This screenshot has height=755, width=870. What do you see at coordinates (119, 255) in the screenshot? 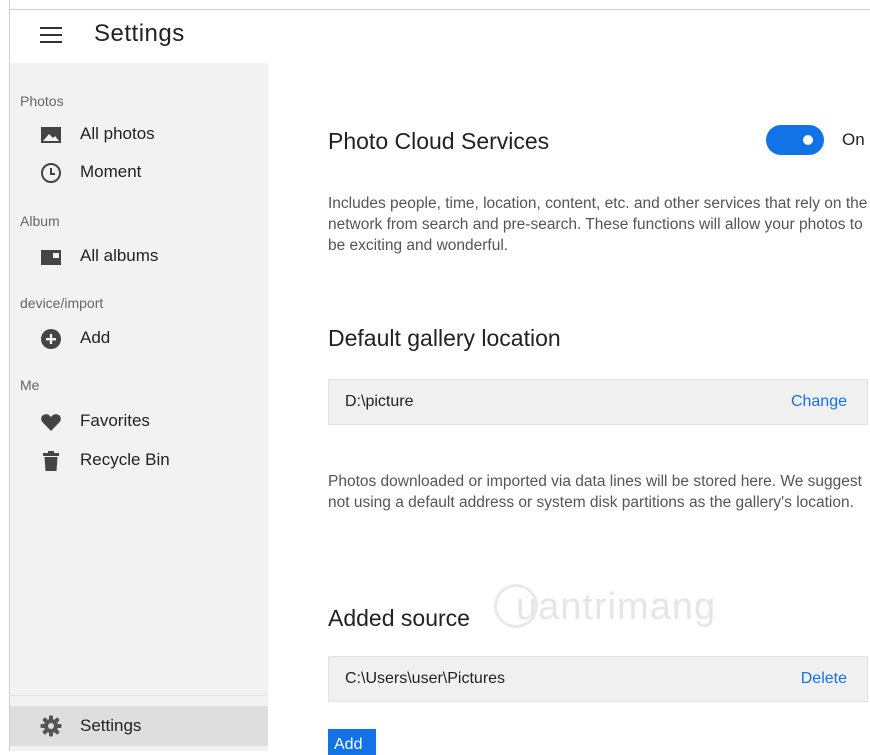
I see `sidebar-item-label: All albums` at bounding box center [119, 255].